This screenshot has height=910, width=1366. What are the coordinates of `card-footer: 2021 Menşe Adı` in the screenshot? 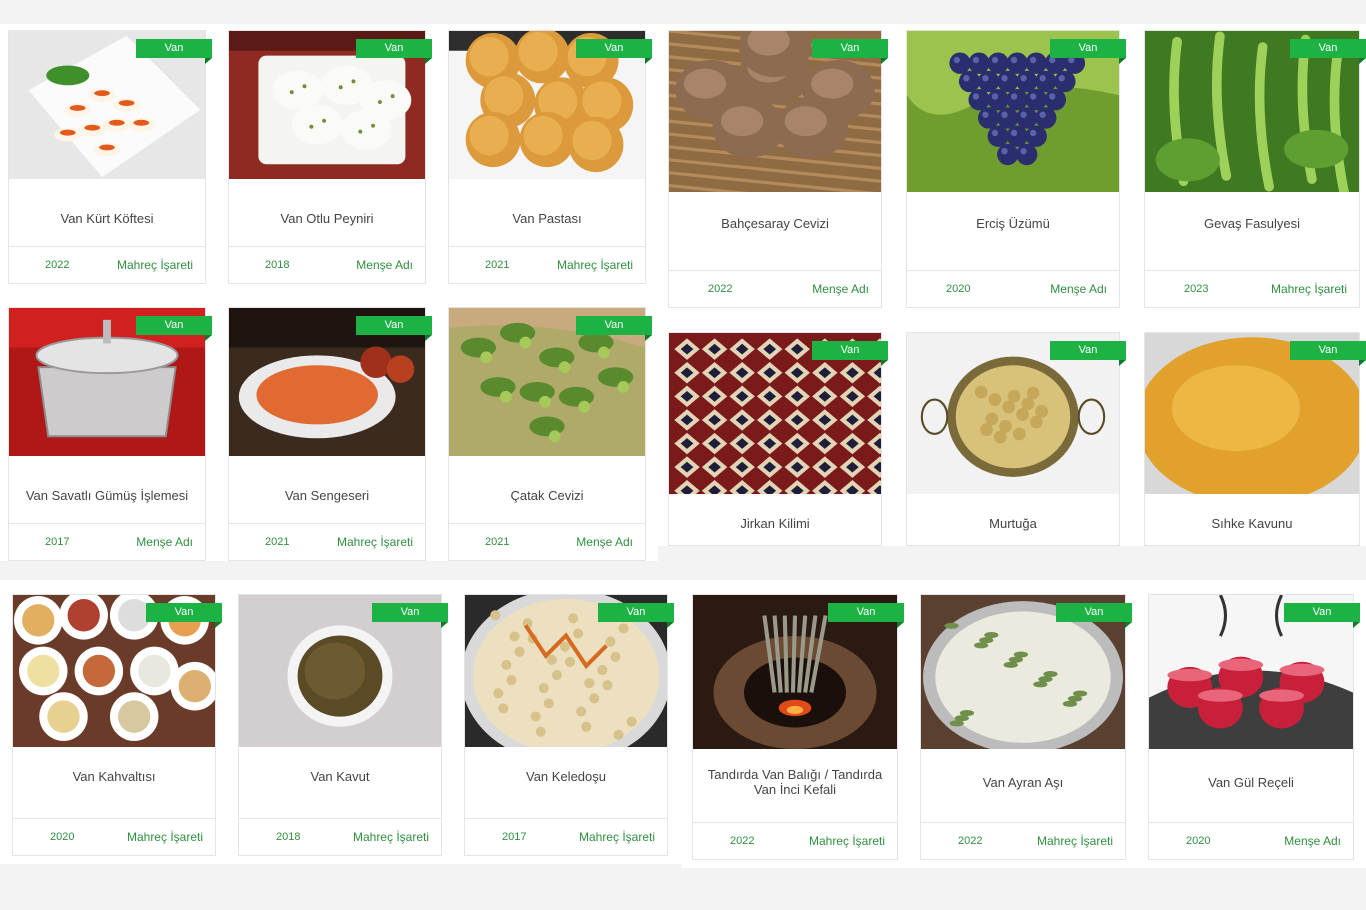 It's located at (547, 541).